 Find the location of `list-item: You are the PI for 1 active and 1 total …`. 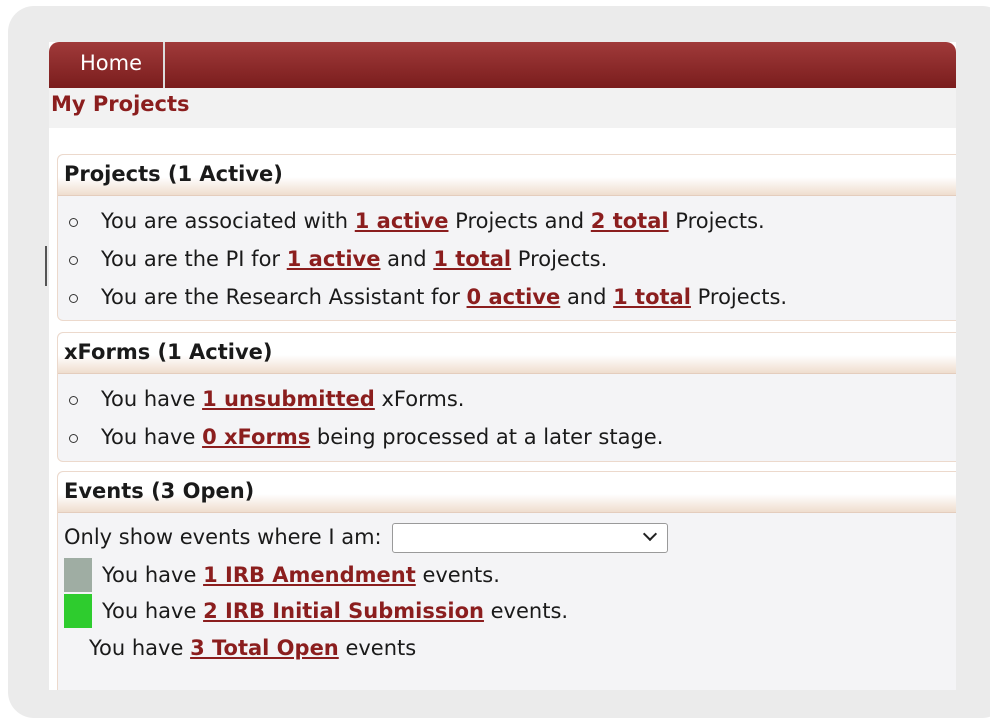

list-item: You are the PI for 1 active and 1 total … is located at coordinates (507, 259).